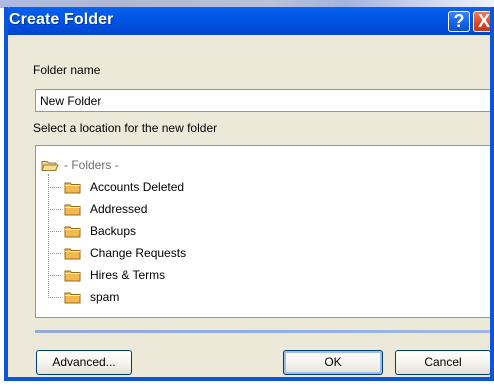  What do you see at coordinates (459, 21) in the screenshot?
I see `help-button: ?` at bounding box center [459, 21].